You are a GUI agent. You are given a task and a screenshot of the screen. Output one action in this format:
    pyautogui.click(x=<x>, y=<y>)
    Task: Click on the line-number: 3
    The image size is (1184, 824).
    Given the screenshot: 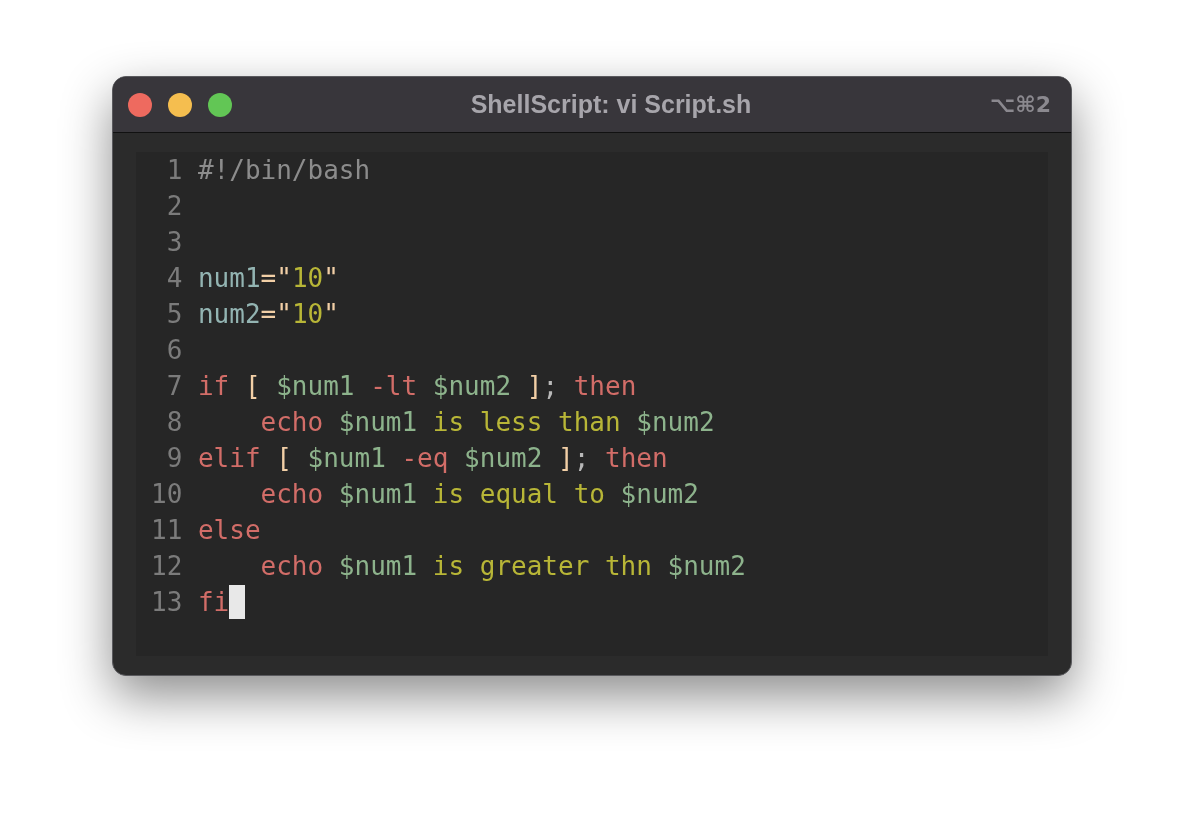 What is the action you would take?
    pyautogui.click(x=174, y=242)
    